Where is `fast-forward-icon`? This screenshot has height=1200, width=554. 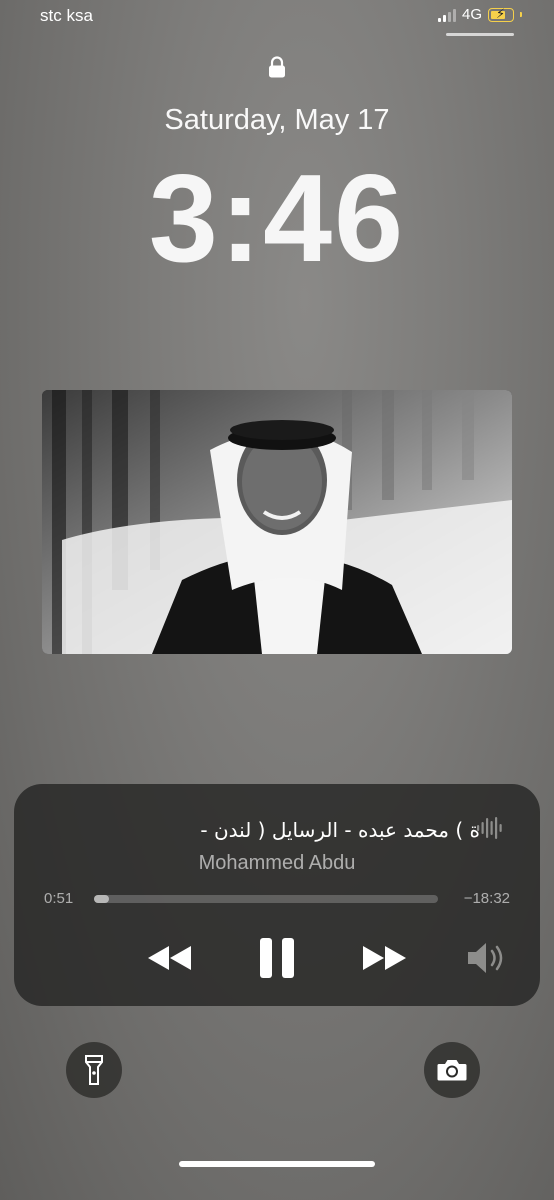 fast-forward-icon is located at coordinates (384, 958).